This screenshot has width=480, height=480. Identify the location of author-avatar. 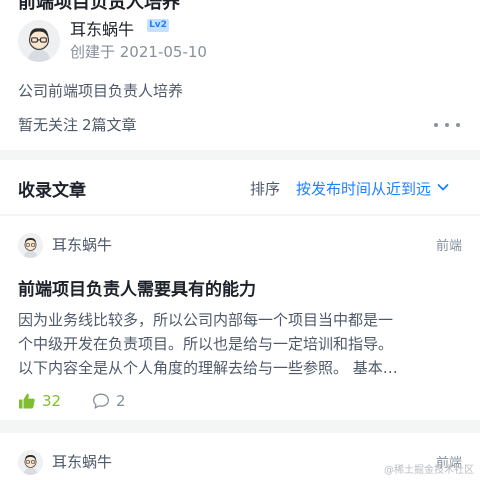
(39, 41).